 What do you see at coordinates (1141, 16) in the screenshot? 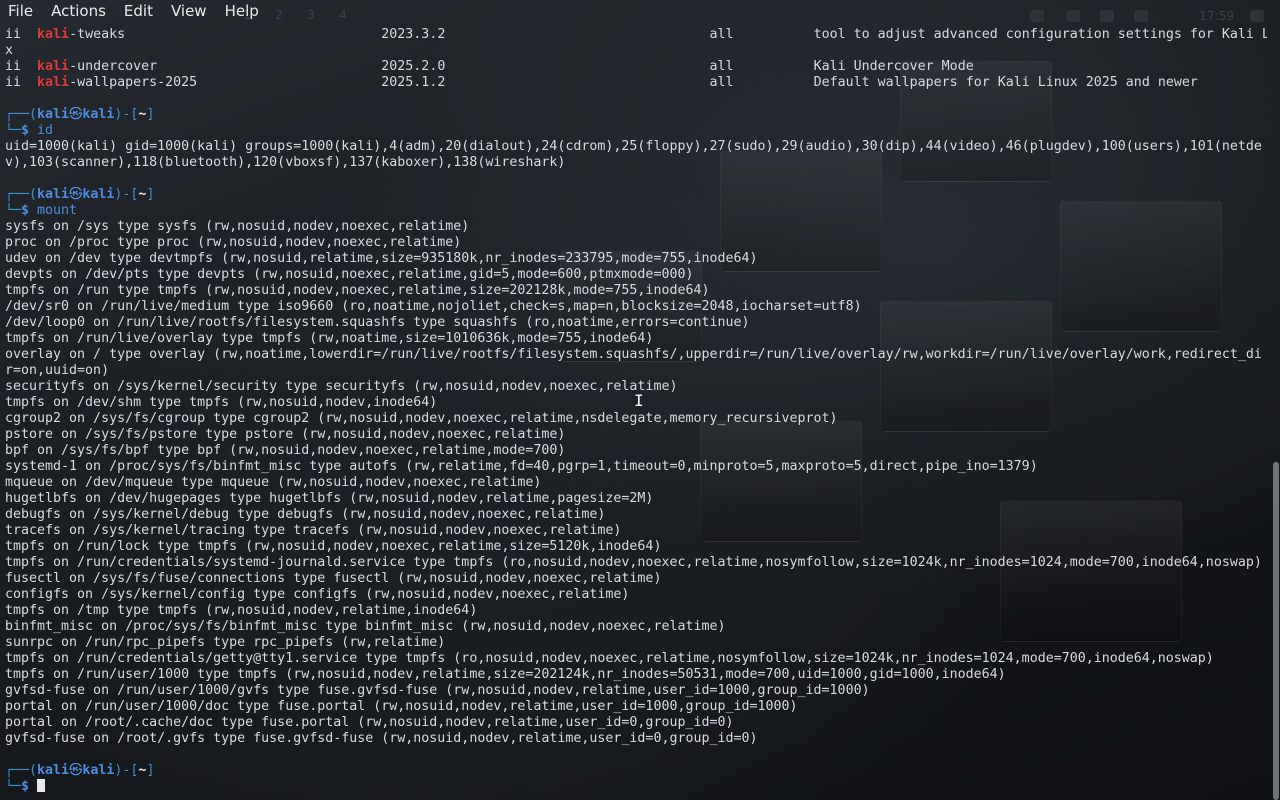
I see `power-icon` at bounding box center [1141, 16].